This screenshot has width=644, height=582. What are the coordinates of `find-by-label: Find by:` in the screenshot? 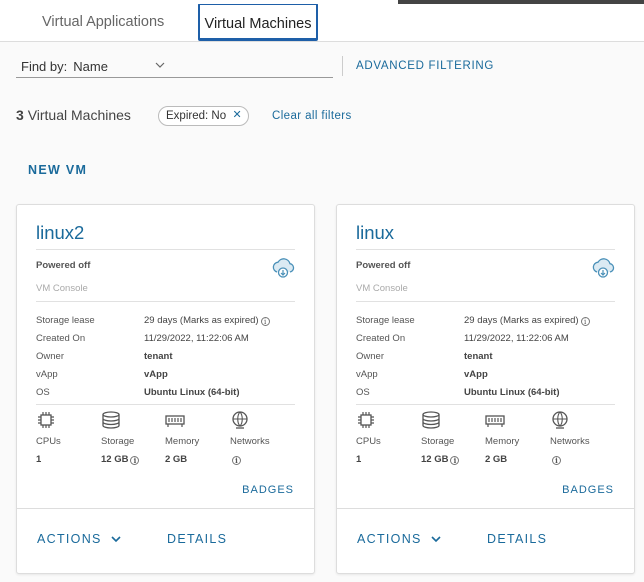 It's located at (44, 66).